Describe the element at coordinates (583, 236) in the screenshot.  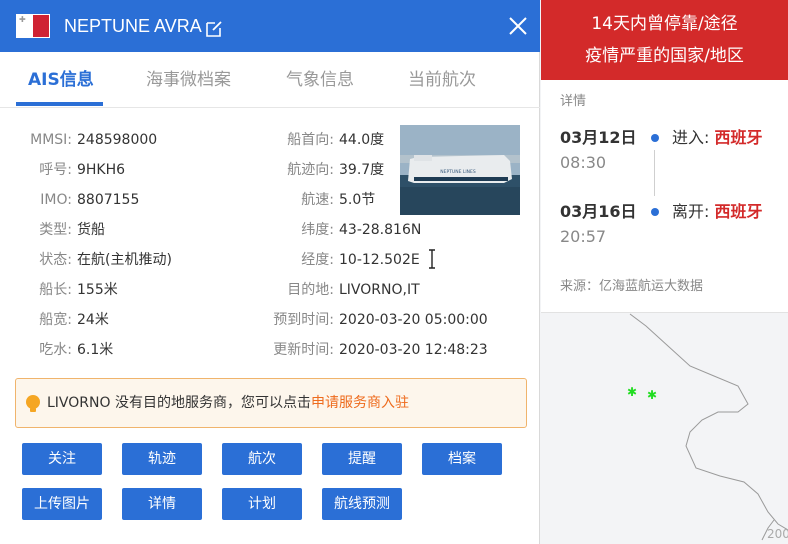
I see `event-time-2: 20:57` at that location.